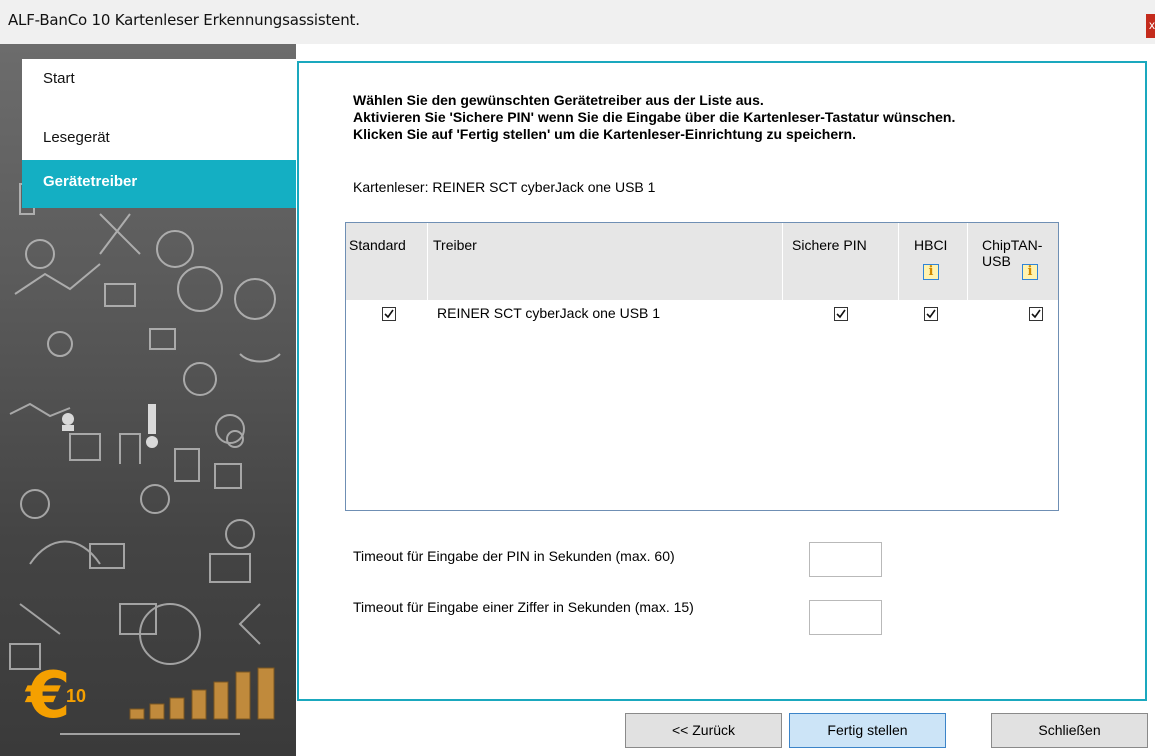 The height and width of the screenshot is (756, 1155). Describe the element at coordinates (1150, 26) in the screenshot. I see `close-window-button: x` at that location.